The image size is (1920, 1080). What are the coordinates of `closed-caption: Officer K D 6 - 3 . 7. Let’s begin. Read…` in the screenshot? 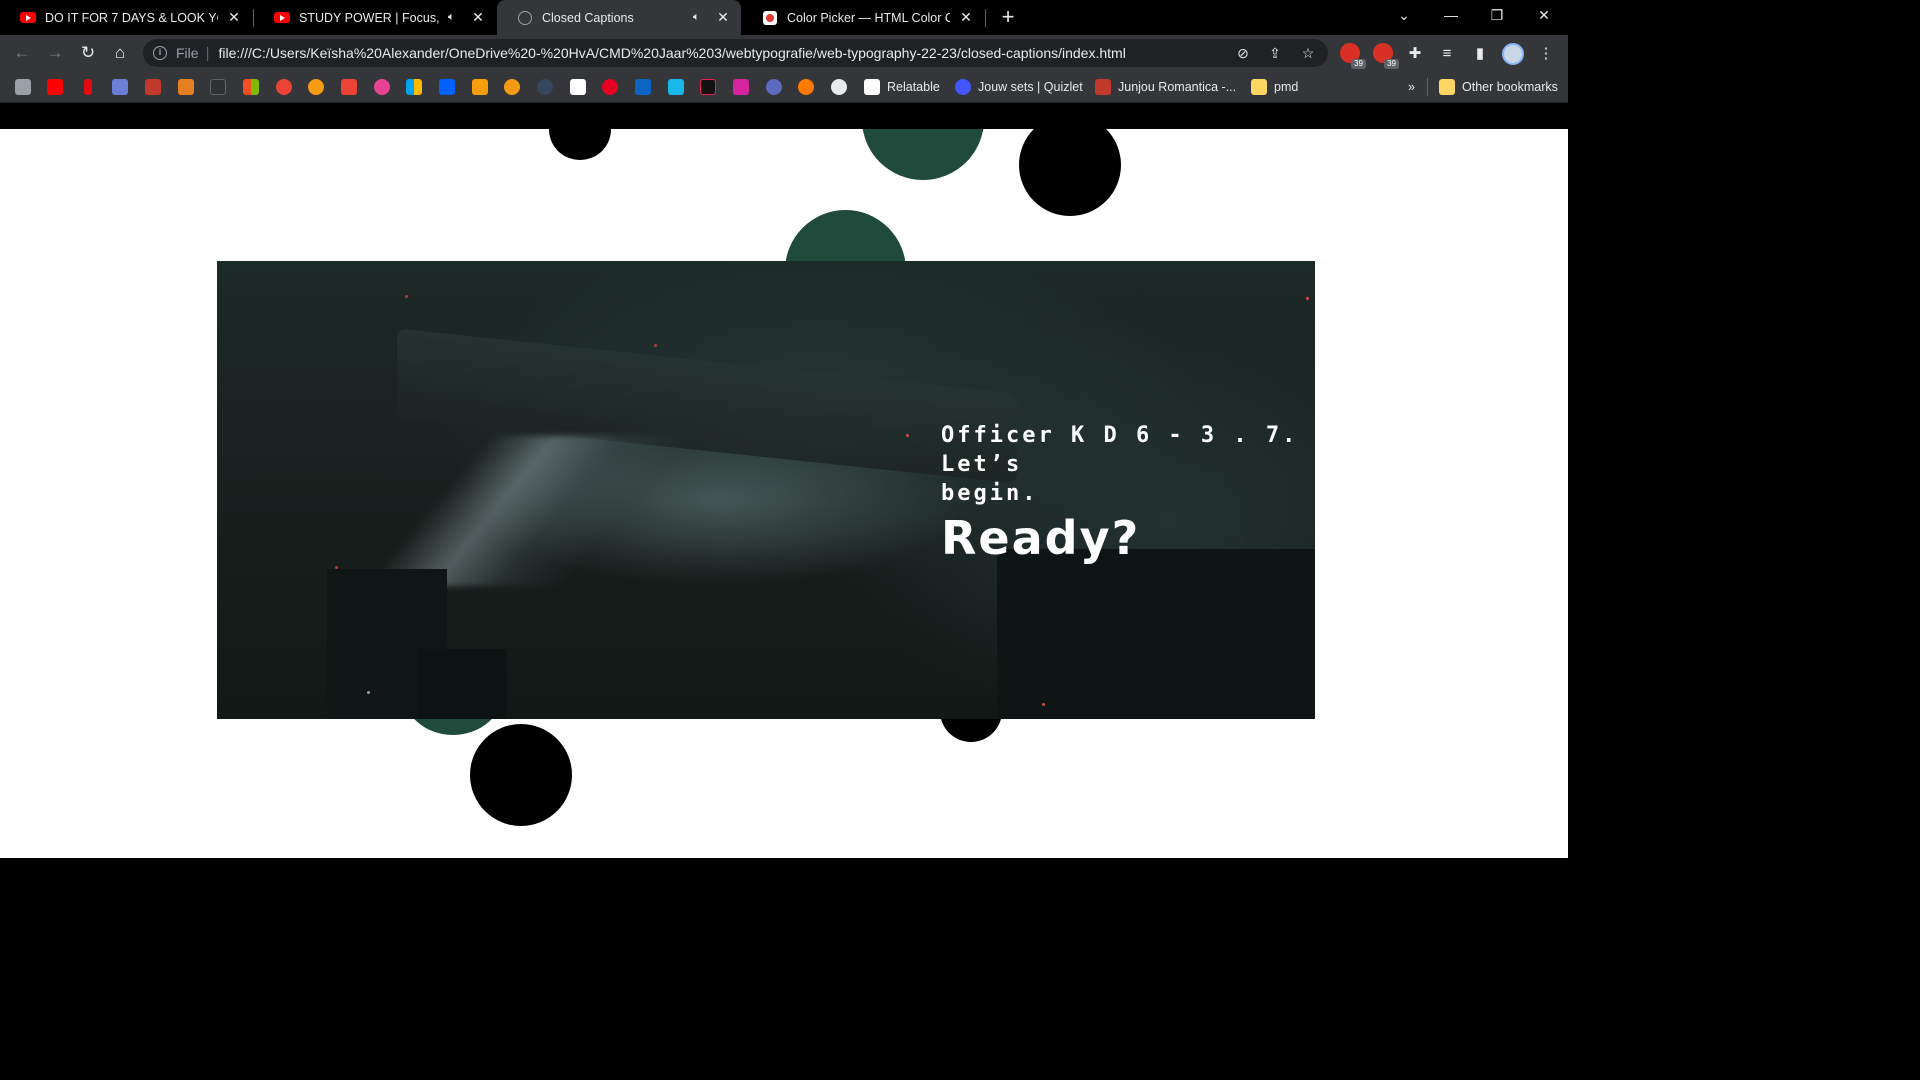 It's located at (1119, 494).